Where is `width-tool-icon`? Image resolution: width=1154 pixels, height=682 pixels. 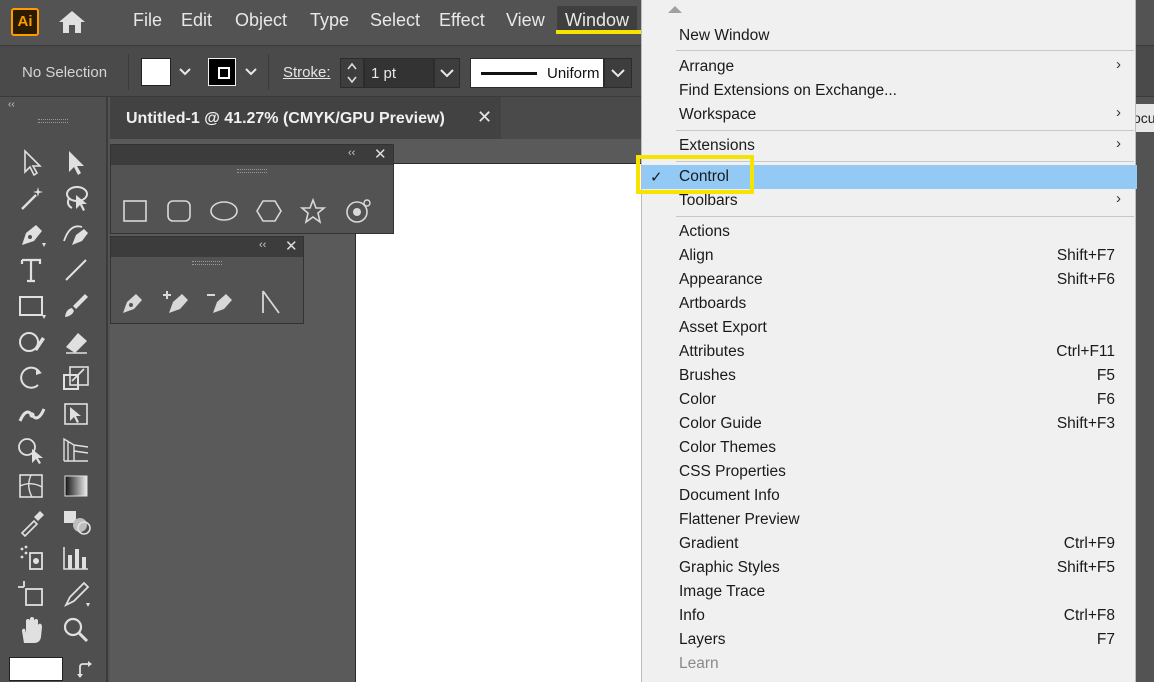 width-tool-icon is located at coordinates (32, 414).